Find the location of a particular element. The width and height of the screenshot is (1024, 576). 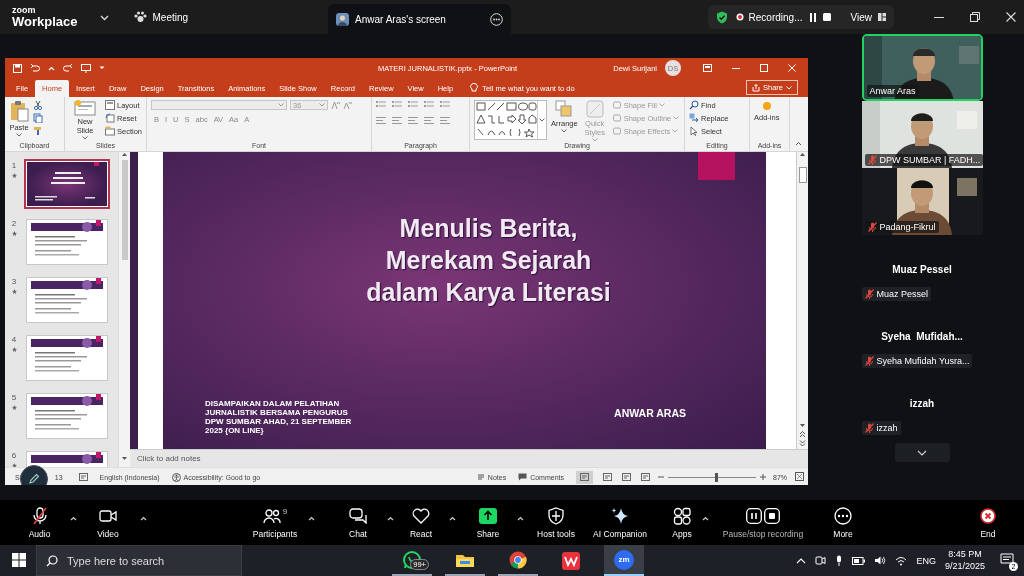

pause-icon is located at coordinates (812, 17).